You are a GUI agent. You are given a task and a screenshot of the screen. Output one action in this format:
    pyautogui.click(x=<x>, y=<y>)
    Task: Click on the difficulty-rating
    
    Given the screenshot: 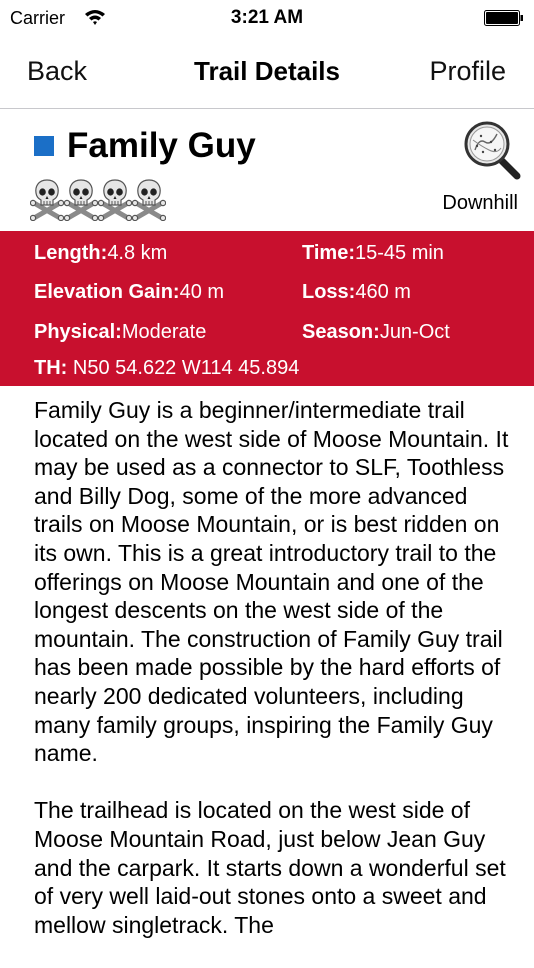 What is the action you would take?
    pyautogui.click(x=98, y=199)
    